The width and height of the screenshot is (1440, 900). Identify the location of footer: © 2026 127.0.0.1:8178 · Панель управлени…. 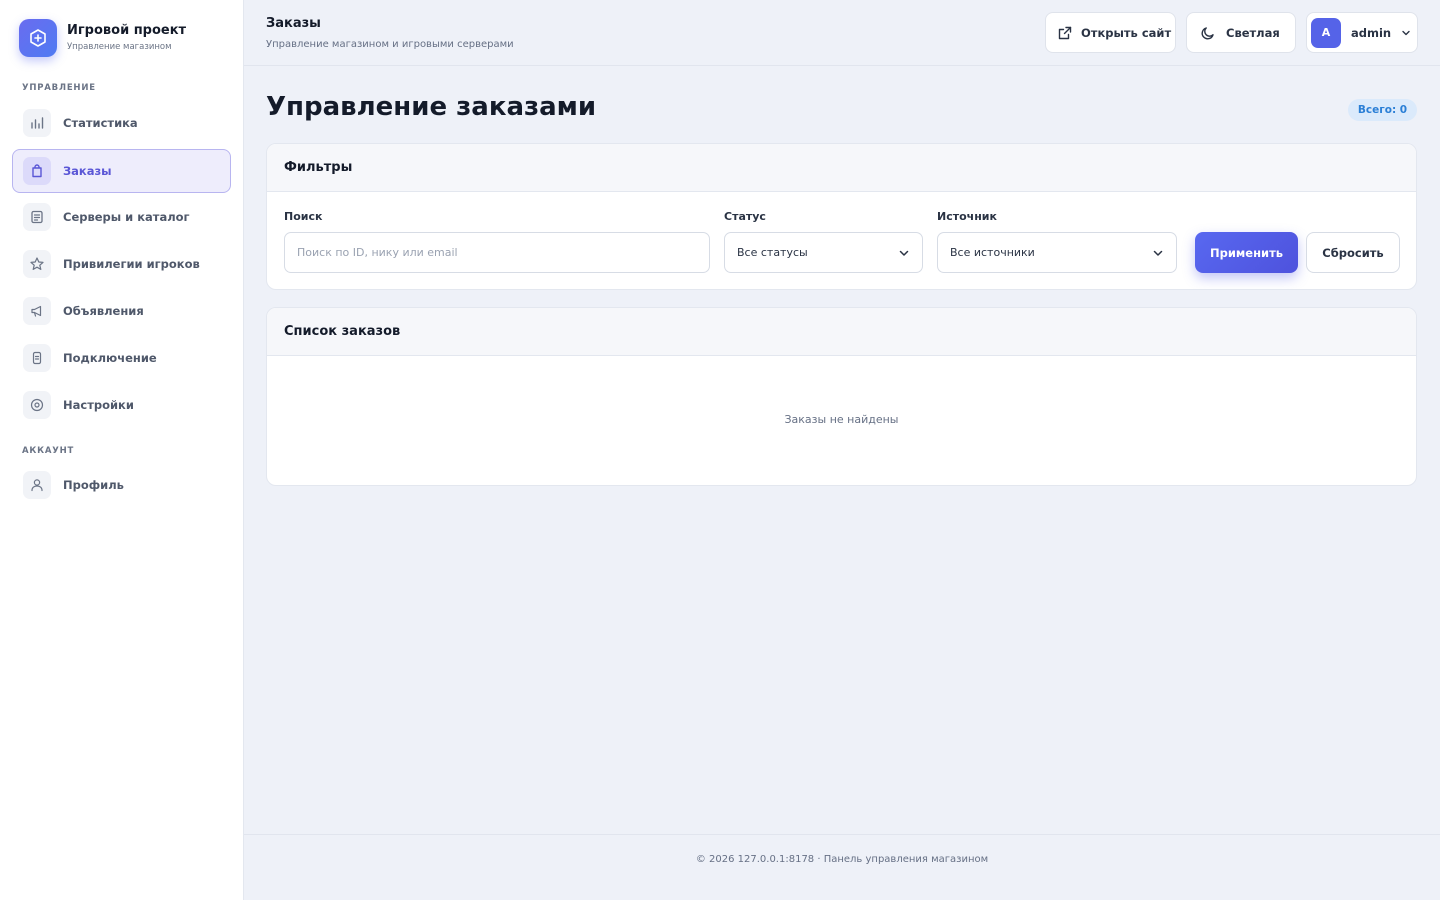
(842, 867).